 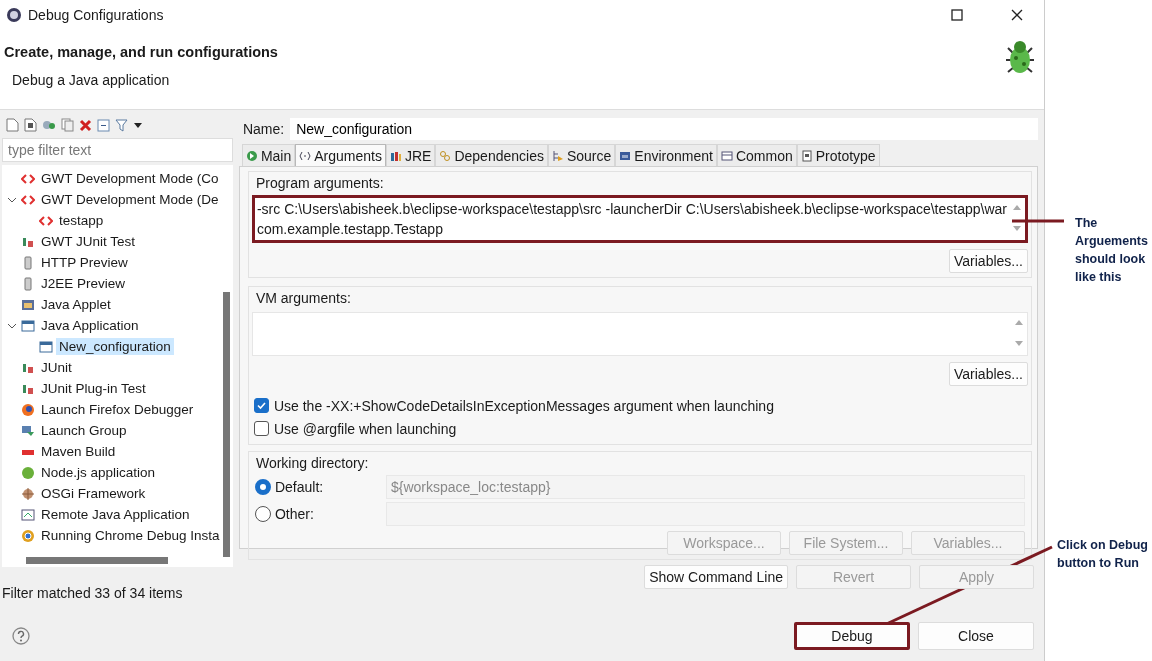 What do you see at coordinates (957, 15) in the screenshot?
I see `maximize-icon` at bounding box center [957, 15].